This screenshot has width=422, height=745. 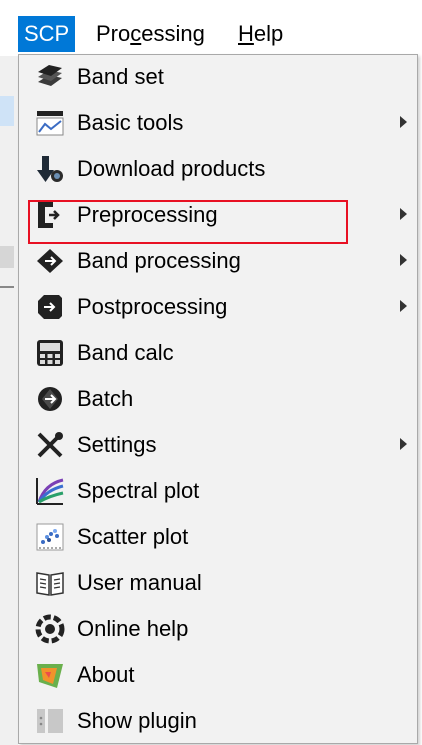 What do you see at coordinates (138, 490) in the screenshot?
I see `menu-item-label: Spectral plot` at bounding box center [138, 490].